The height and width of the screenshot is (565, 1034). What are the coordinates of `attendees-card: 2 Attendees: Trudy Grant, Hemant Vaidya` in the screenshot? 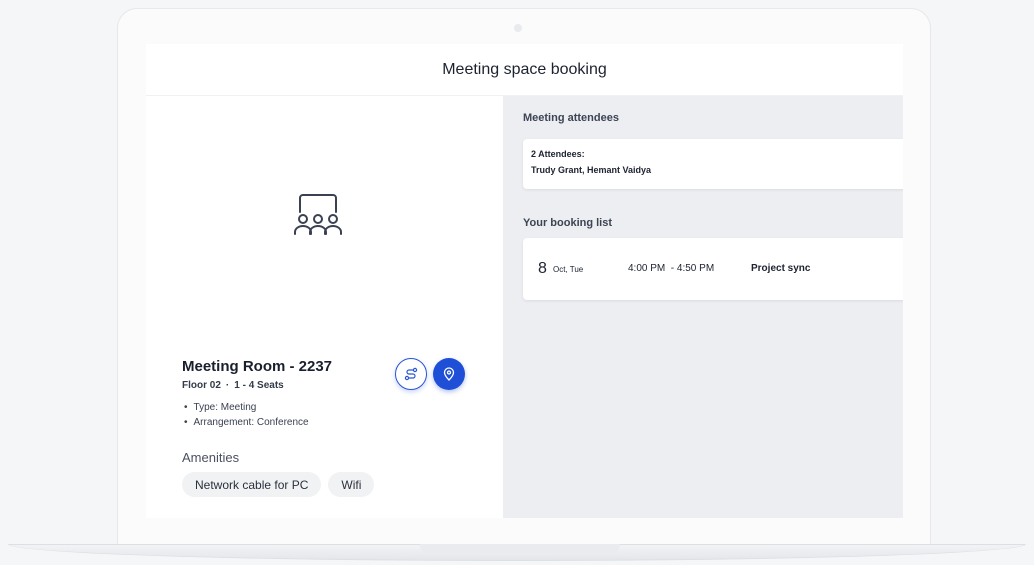 It's located at (713, 164).